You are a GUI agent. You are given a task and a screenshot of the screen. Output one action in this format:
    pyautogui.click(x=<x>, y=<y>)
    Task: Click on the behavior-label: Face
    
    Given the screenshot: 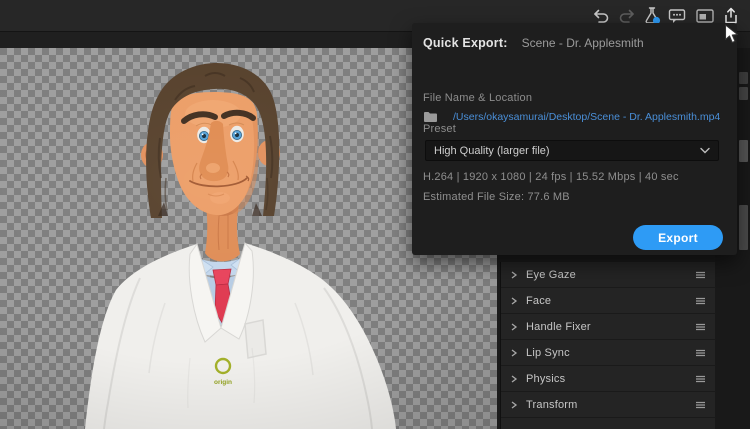 What is the action you would take?
    pyautogui.click(x=539, y=300)
    